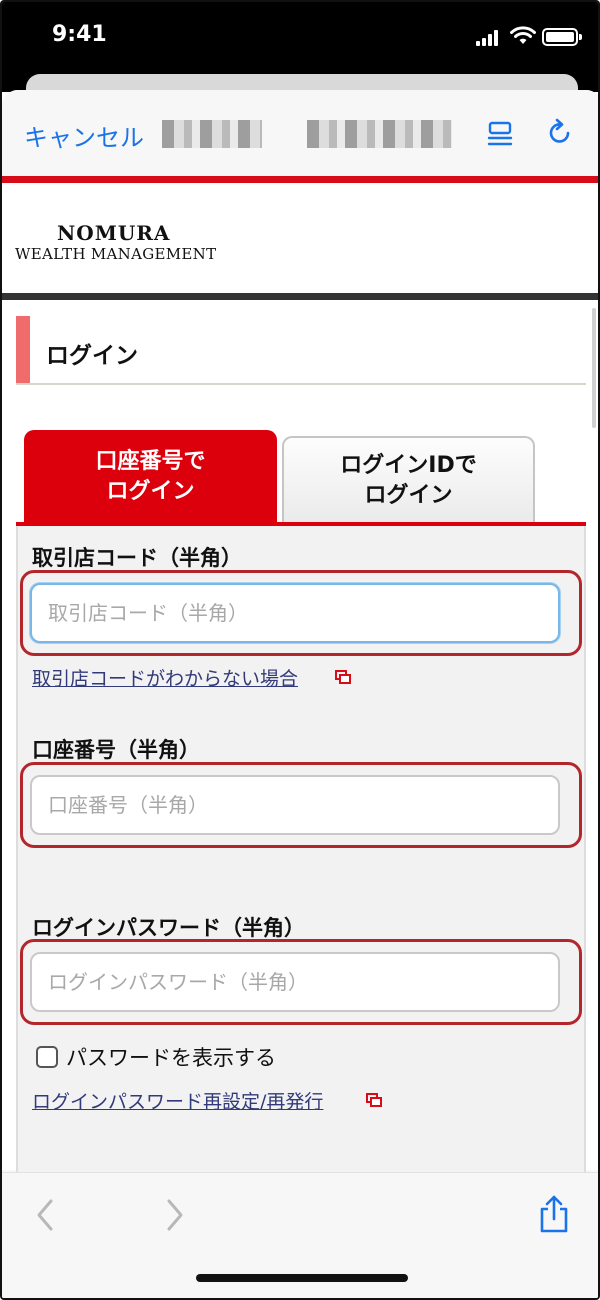  Describe the element at coordinates (594, 368) in the screenshot. I see `scroll-indicator` at that location.